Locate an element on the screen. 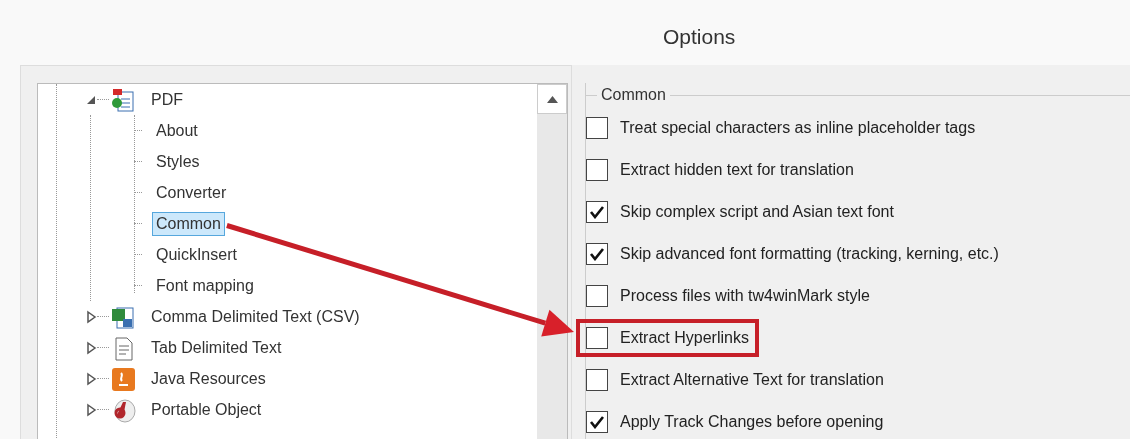 The width and height of the screenshot is (1130, 439). up-arrow-icon is located at coordinates (552, 99).